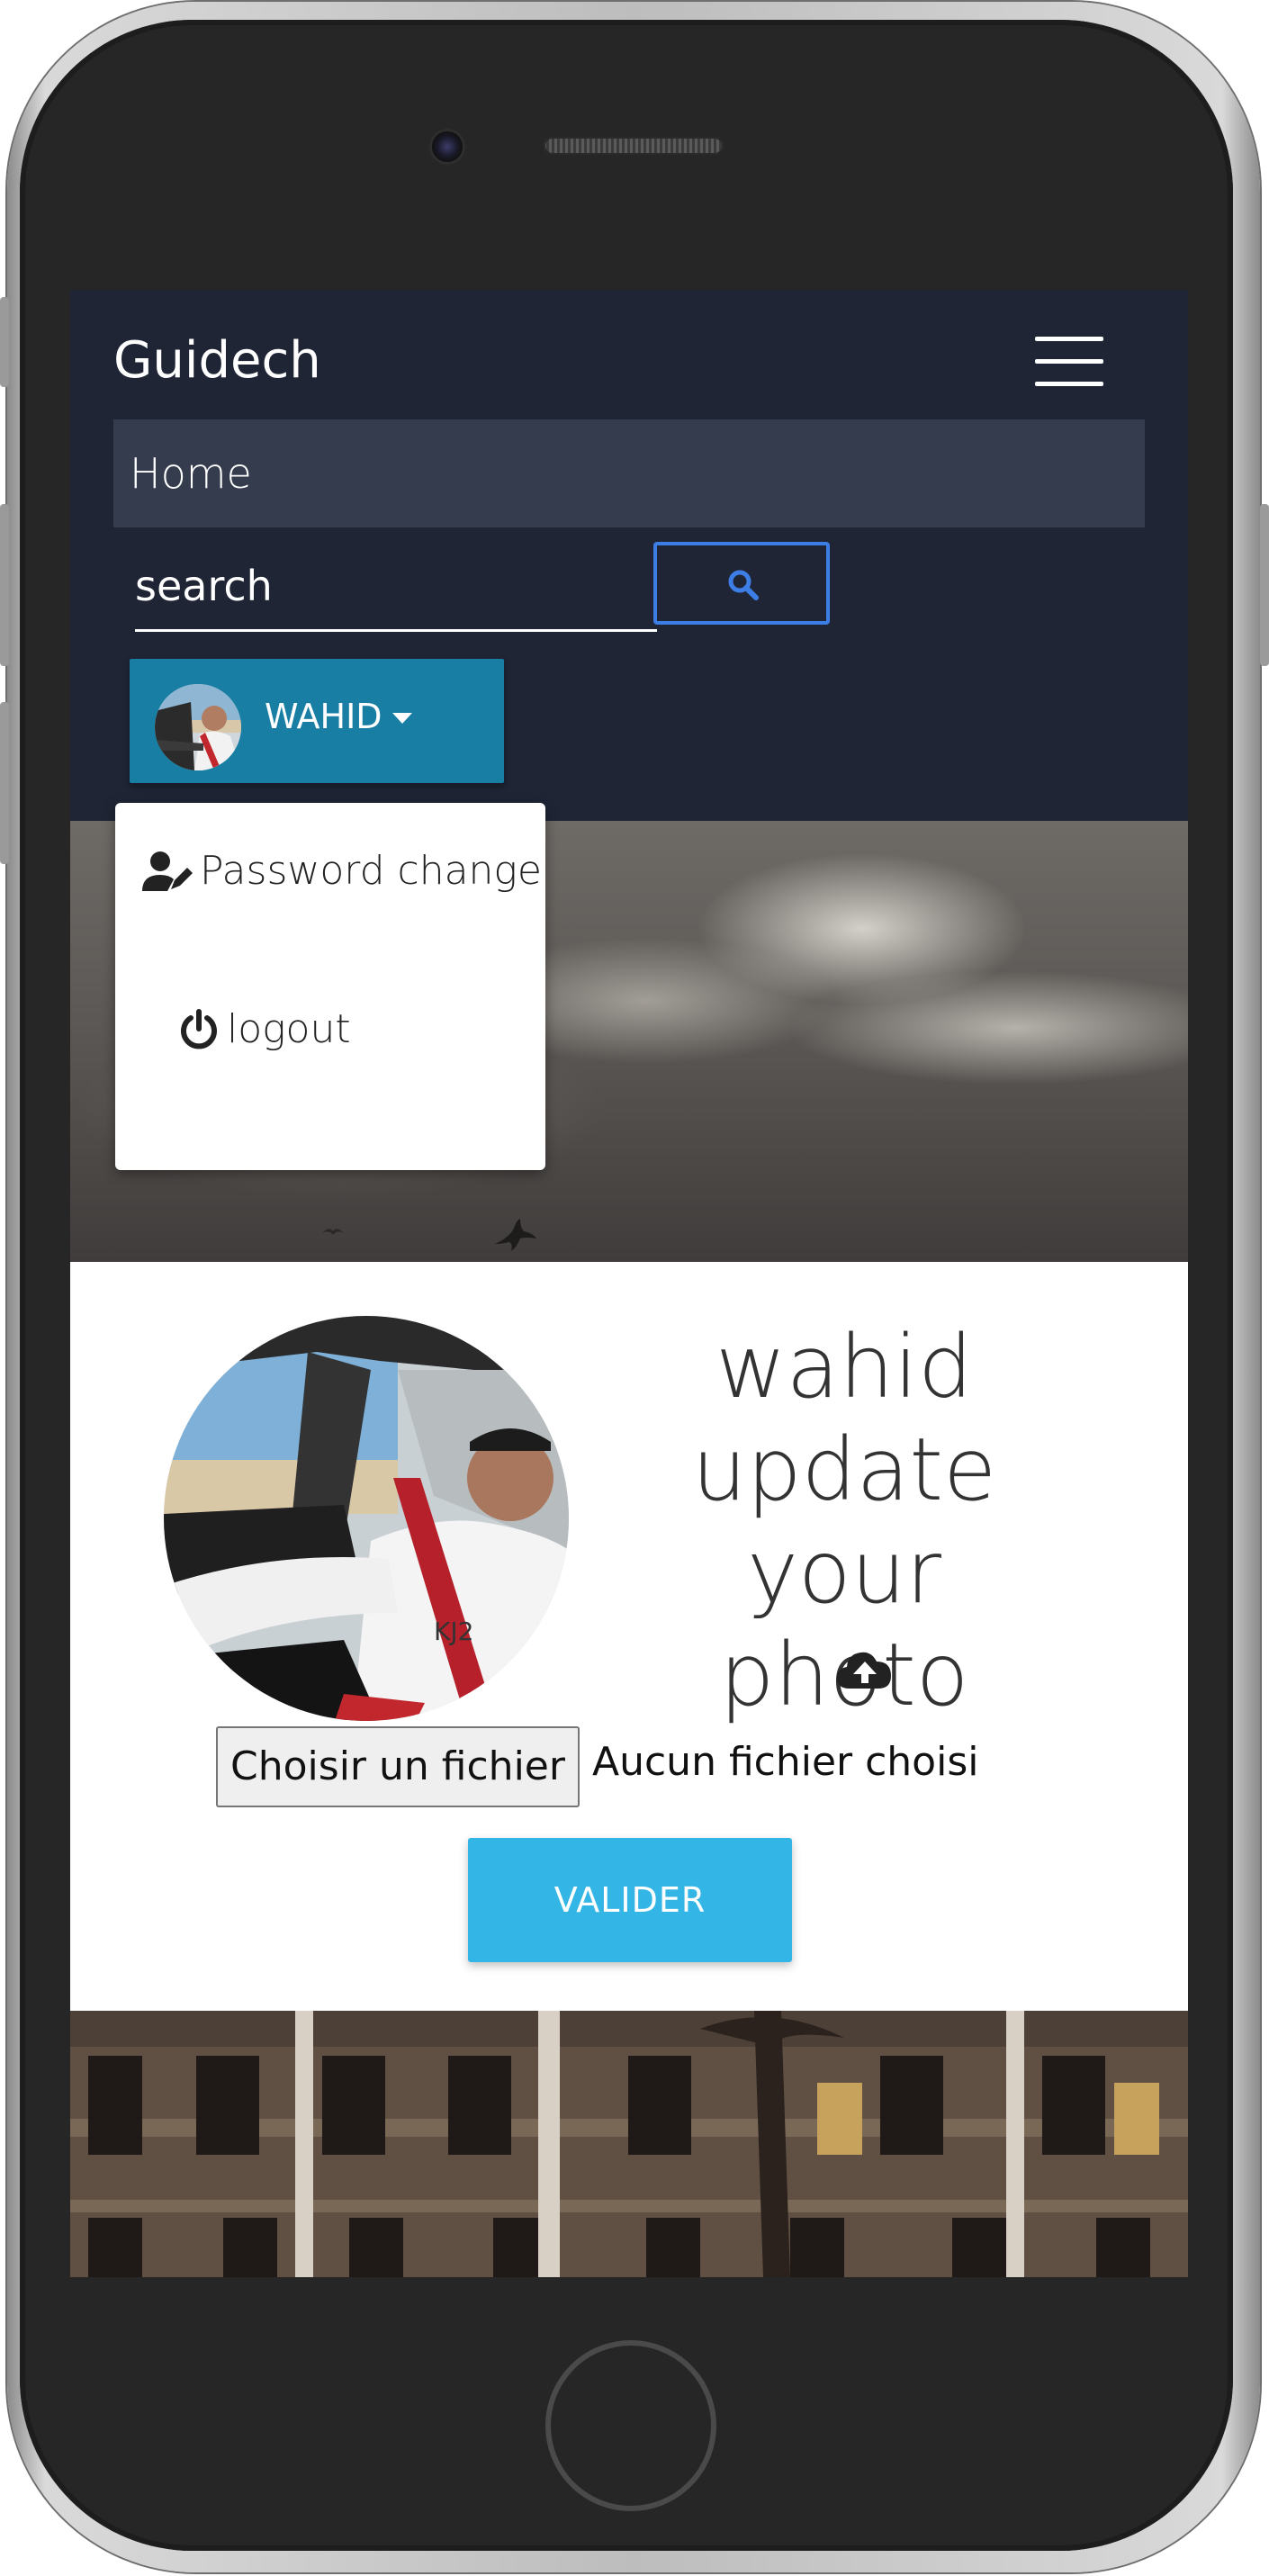 The height and width of the screenshot is (2576, 1269). I want to click on search-button, so click(741, 583).